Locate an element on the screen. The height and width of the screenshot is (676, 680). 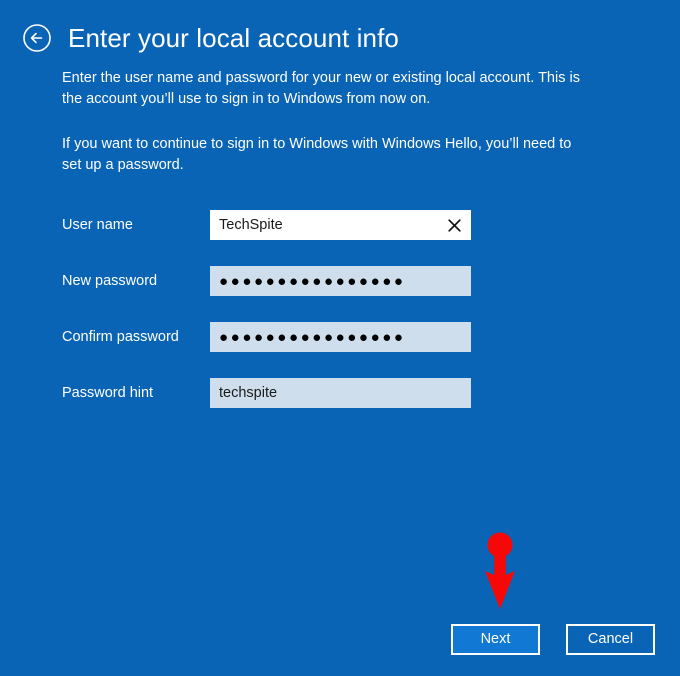
password-hint-value: techspite is located at coordinates (248, 393).